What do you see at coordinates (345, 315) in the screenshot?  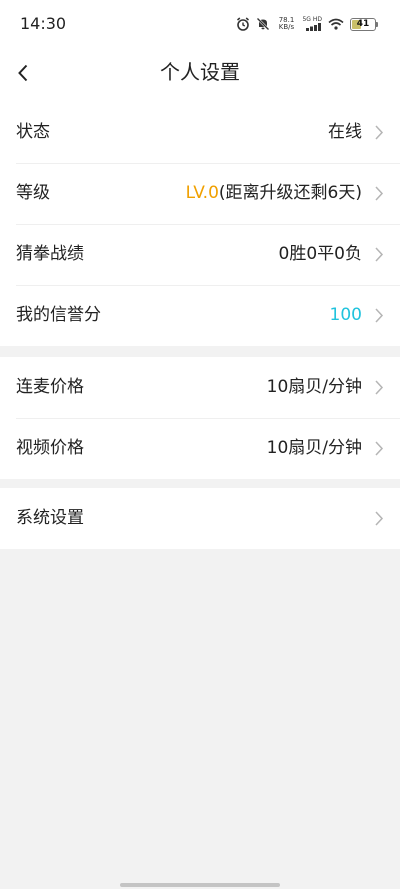 I see `credit-score-value: 100` at bounding box center [345, 315].